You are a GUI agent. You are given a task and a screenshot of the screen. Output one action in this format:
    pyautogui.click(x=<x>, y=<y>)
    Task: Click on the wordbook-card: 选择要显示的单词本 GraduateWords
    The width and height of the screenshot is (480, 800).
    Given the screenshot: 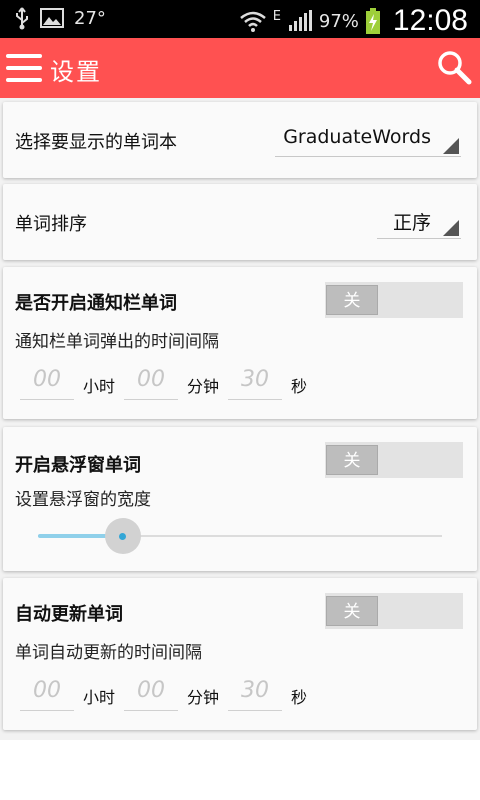 What is the action you would take?
    pyautogui.click(x=240, y=140)
    